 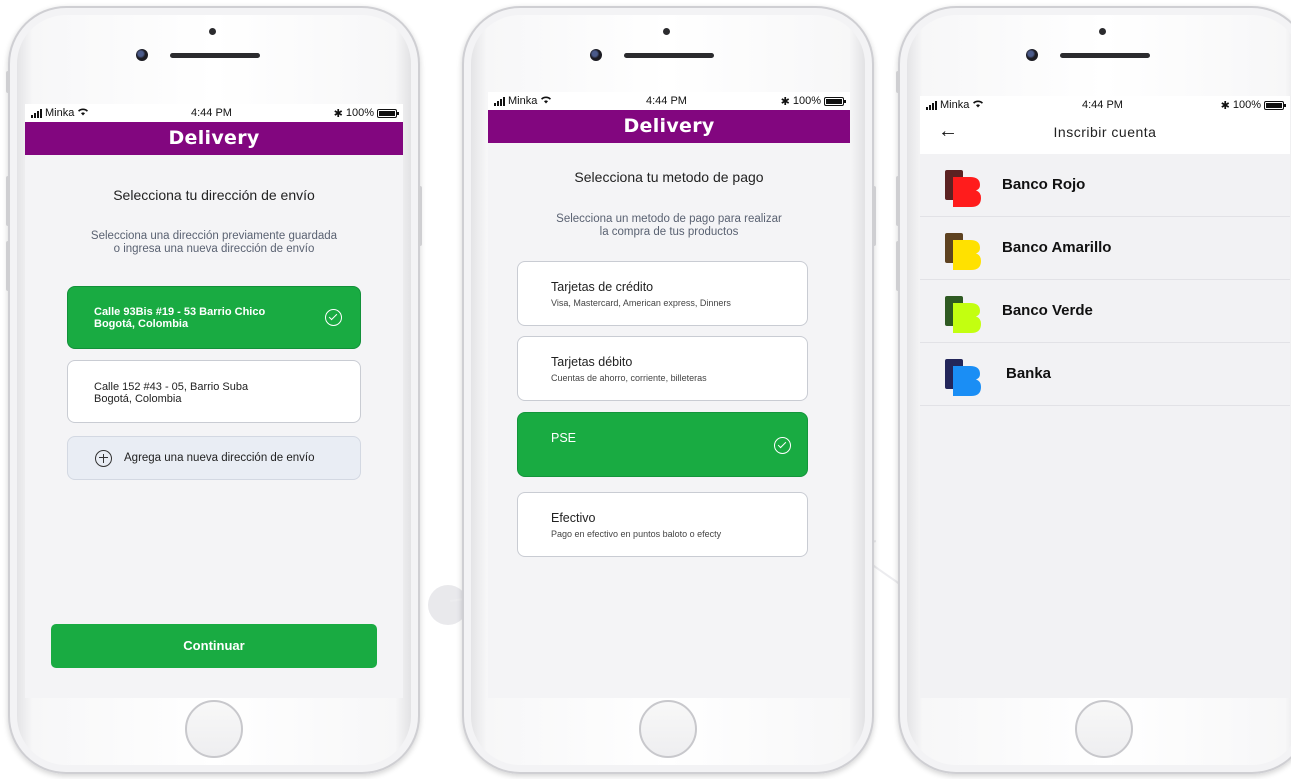 What do you see at coordinates (573, 518) in the screenshot?
I see `payment-title: Efectivo` at bounding box center [573, 518].